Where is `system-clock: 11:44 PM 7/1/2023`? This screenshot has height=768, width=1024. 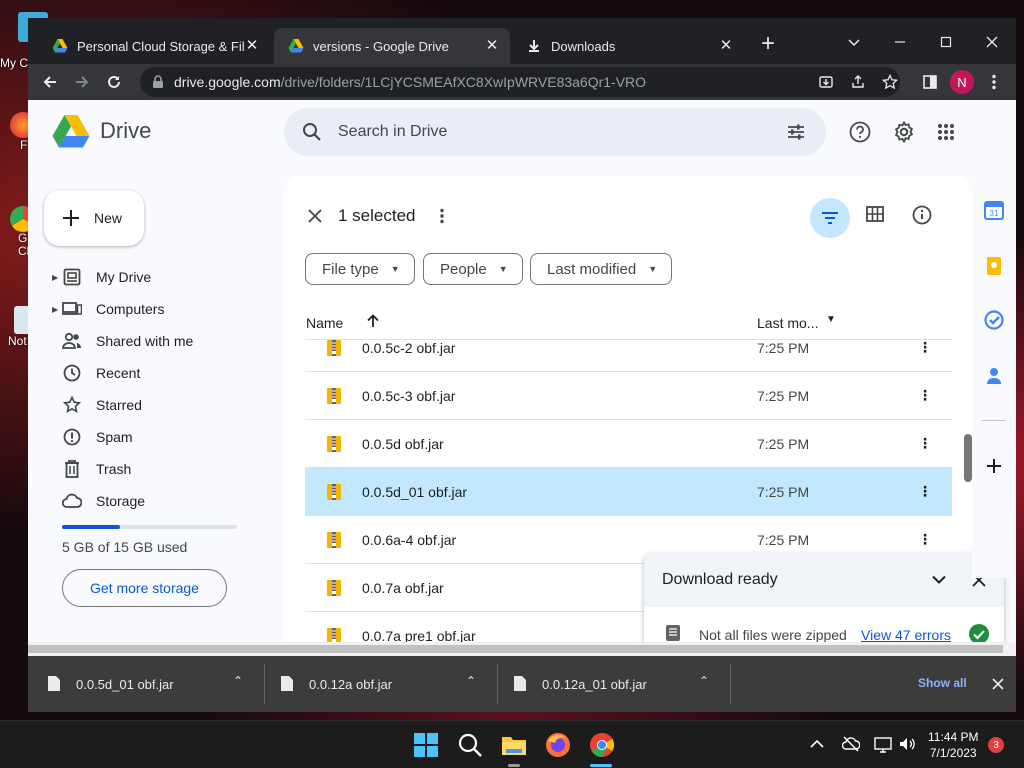 system-clock: 11:44 PM 7/1/2023 is located at coordinates (953, 745).